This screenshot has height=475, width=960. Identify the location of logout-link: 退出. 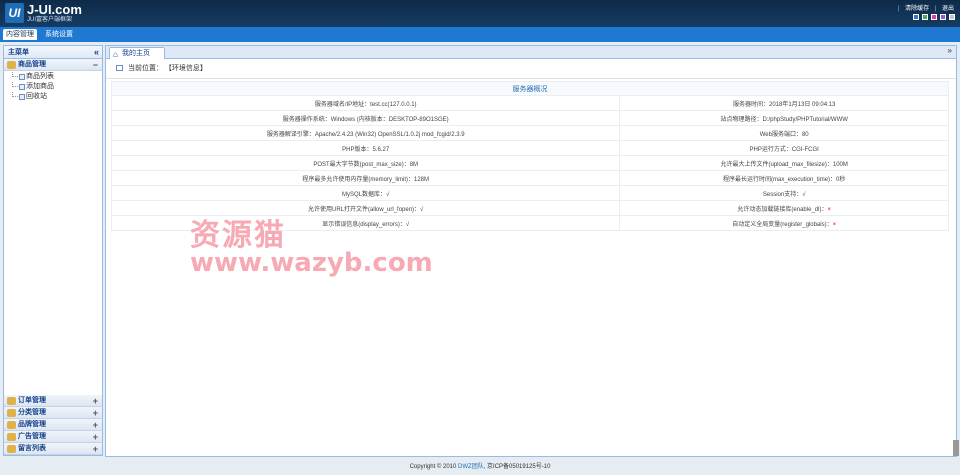
(948, 9).